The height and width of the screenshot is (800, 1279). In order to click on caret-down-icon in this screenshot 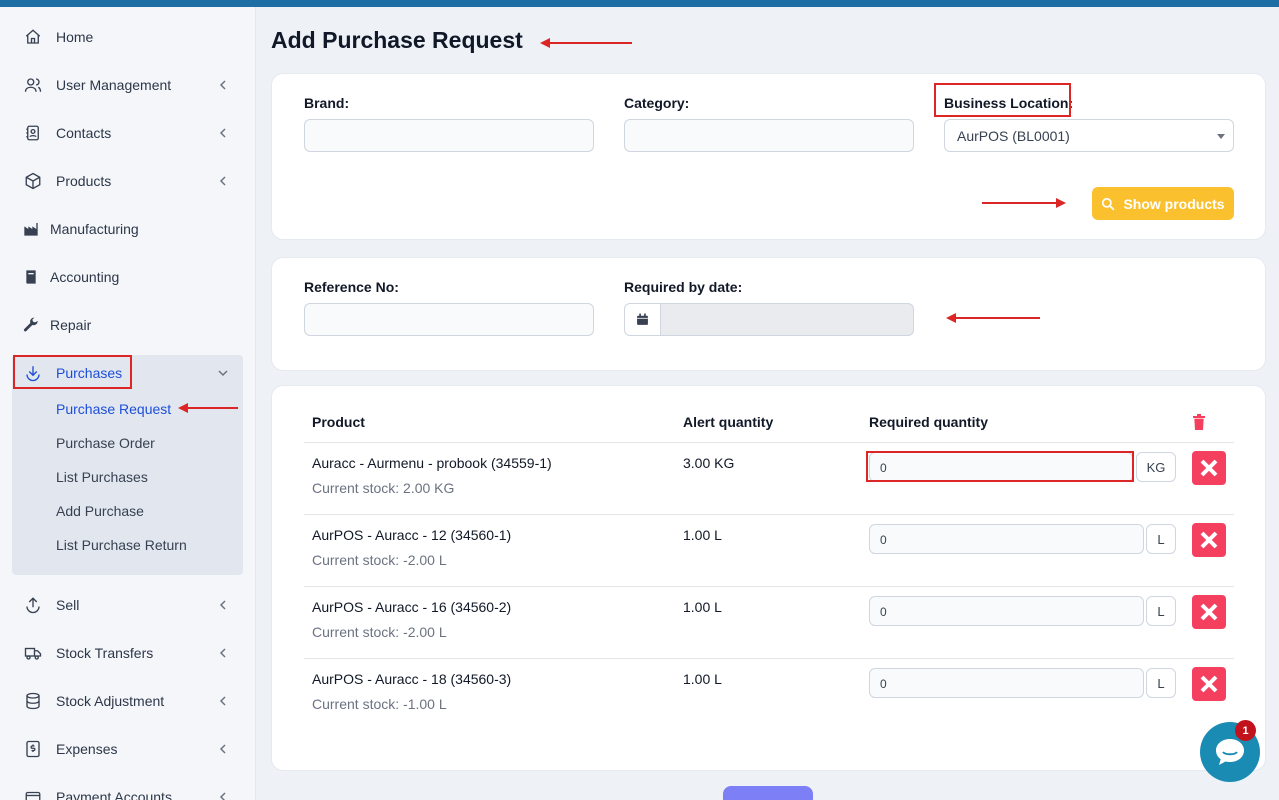, I will do `click(1221, 136)`.